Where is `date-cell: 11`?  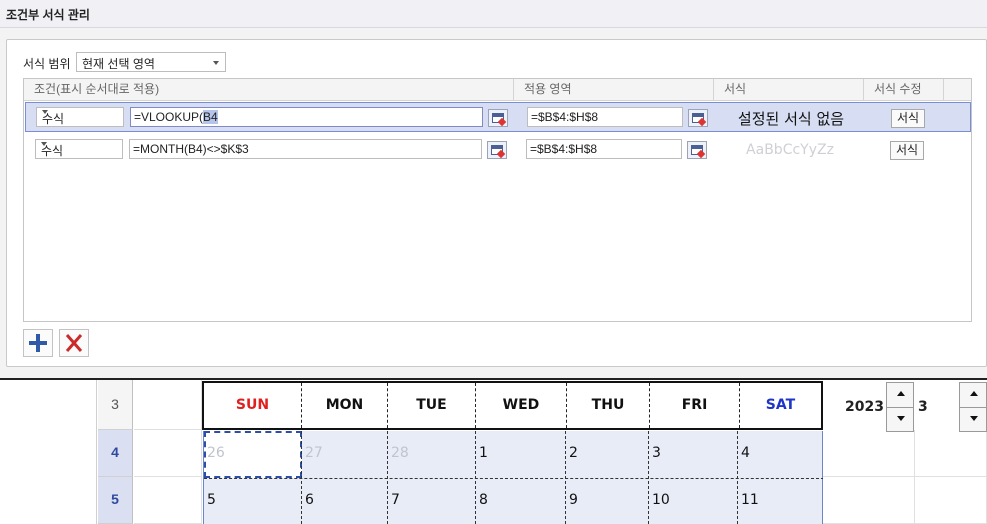
date-cell: 11 is located at coordinates (748, 501).